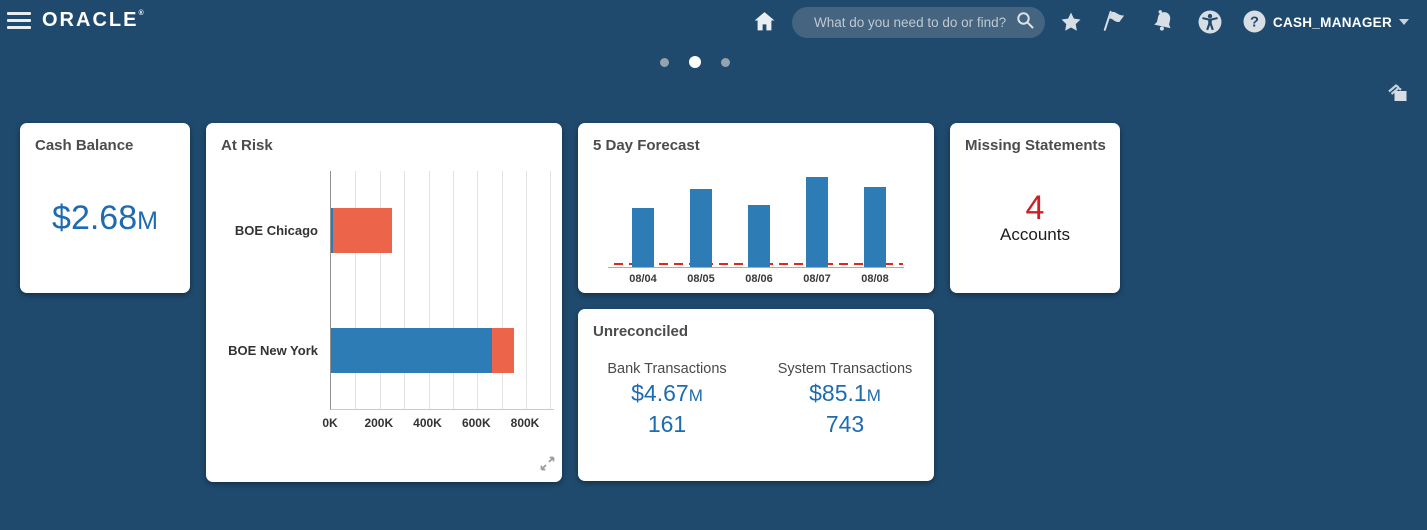 This screenshot has width=1427, height=530. What do you see at coordinates (547, 466) in the screenshot?
I see `expand-icon` at bounding box center [547, 466].